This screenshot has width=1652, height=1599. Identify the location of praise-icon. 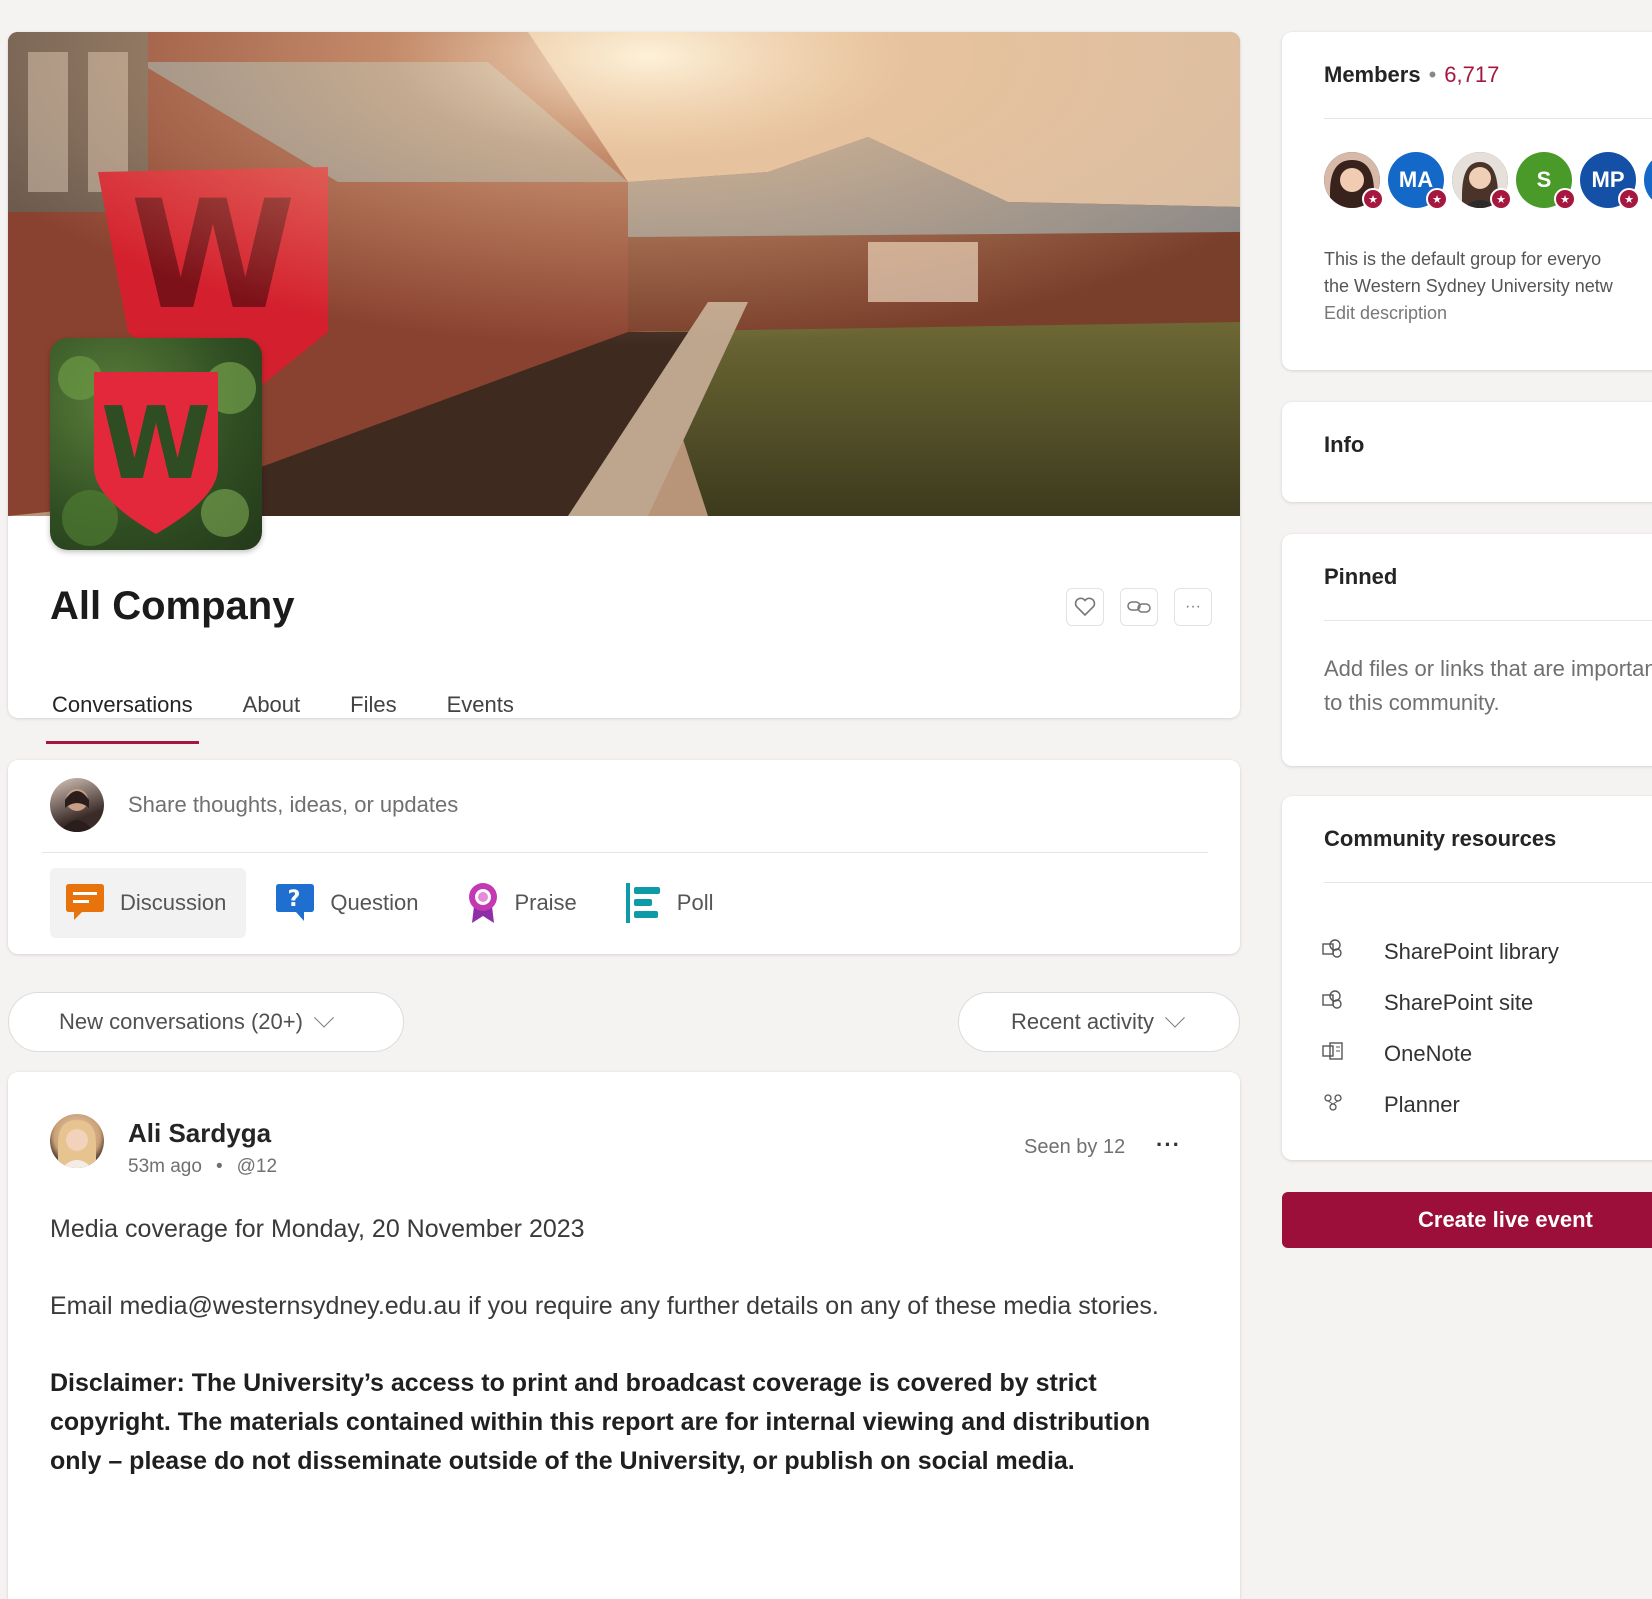
(483, 903).